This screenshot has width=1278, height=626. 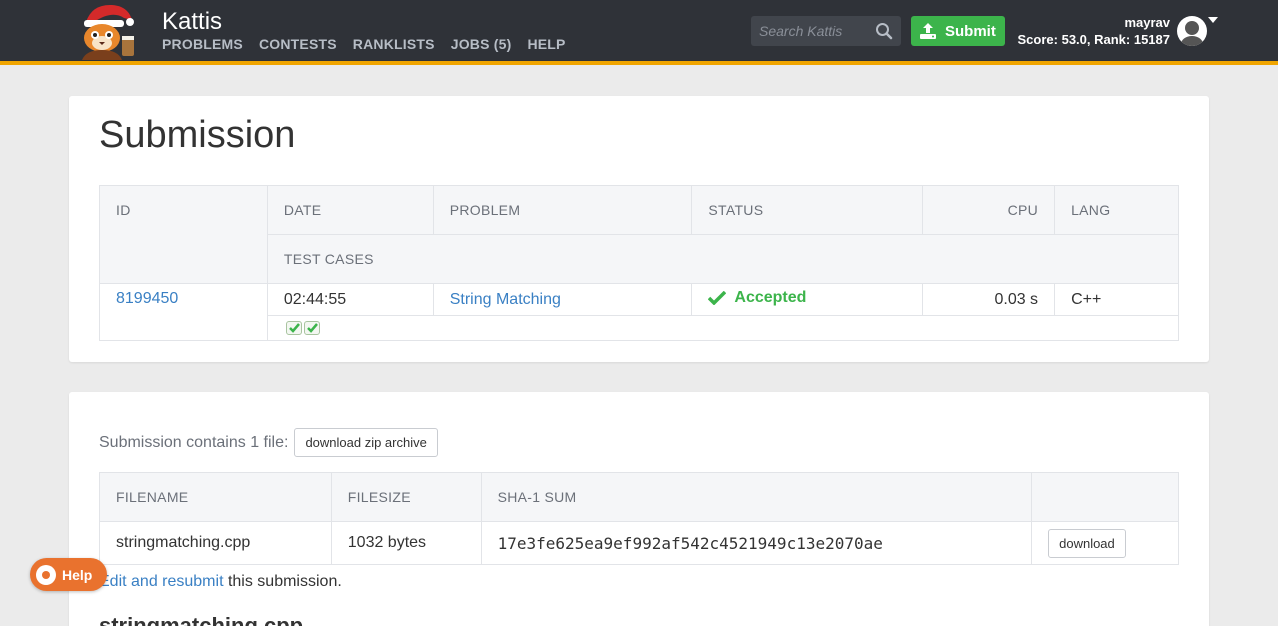 I want to click on submission-id-link: 8199450, so click(x=147, y=298).